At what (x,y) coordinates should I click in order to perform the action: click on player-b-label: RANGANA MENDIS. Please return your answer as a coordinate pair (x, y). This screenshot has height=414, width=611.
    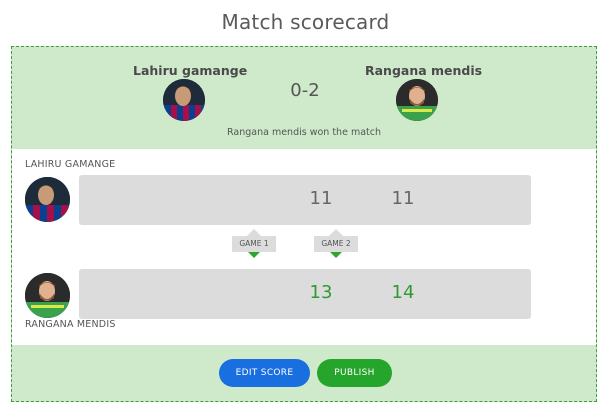
    Looking at the image, I should click on (70, 324).